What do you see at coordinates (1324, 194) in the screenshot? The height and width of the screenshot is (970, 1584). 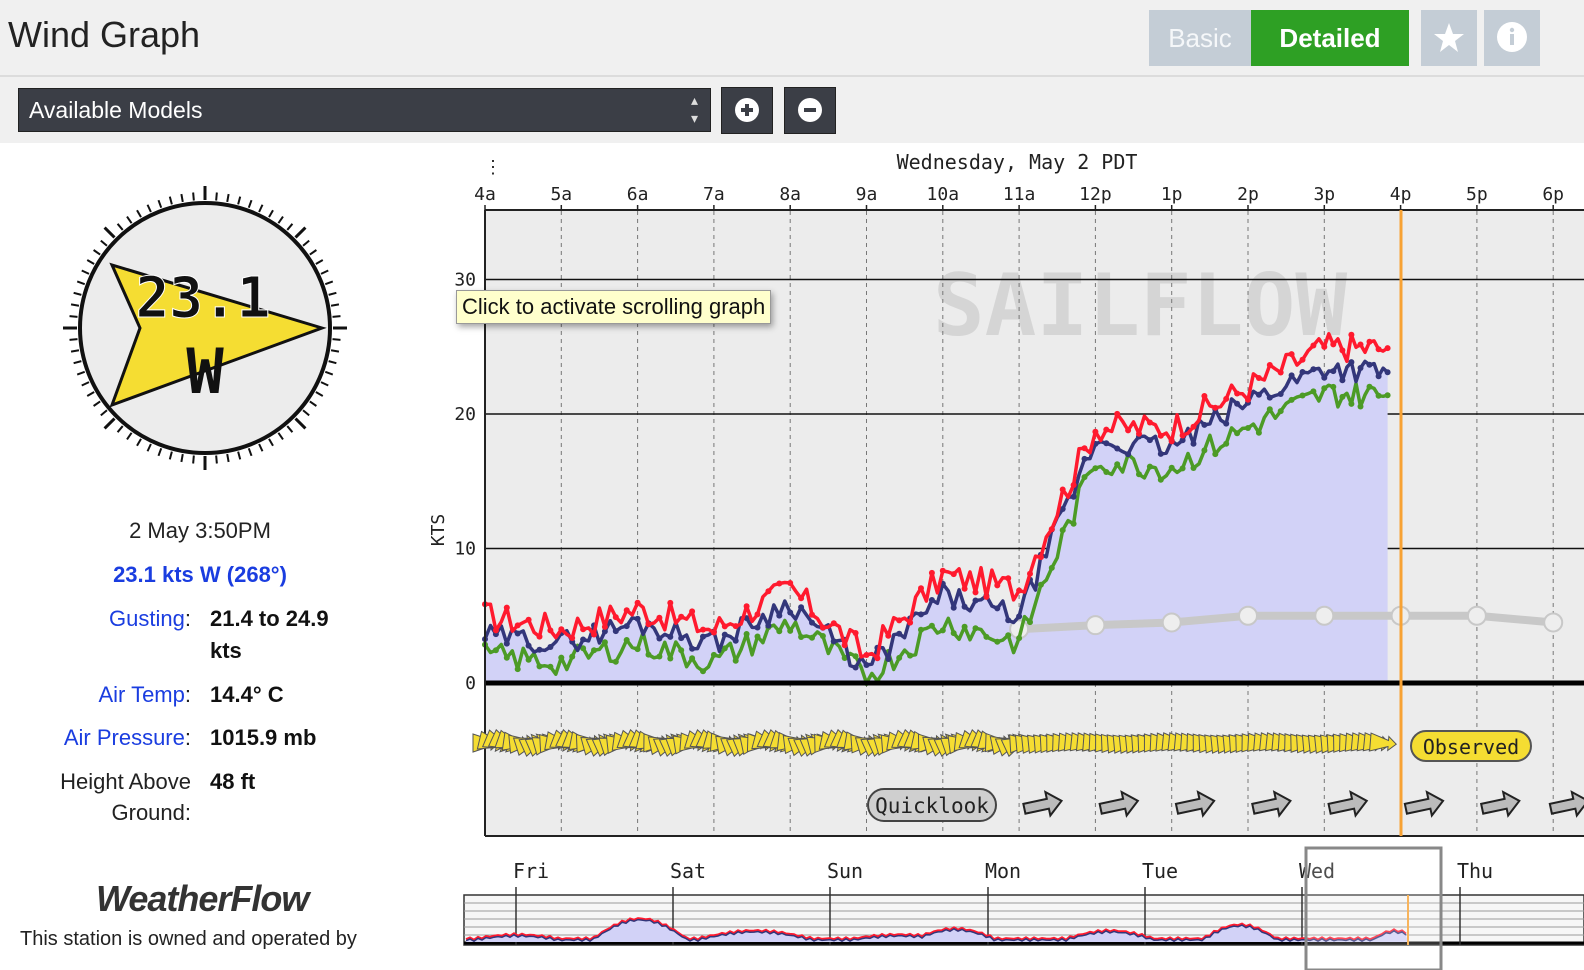 I see `hour-label: 3p` at bounding box center [1324, 194].